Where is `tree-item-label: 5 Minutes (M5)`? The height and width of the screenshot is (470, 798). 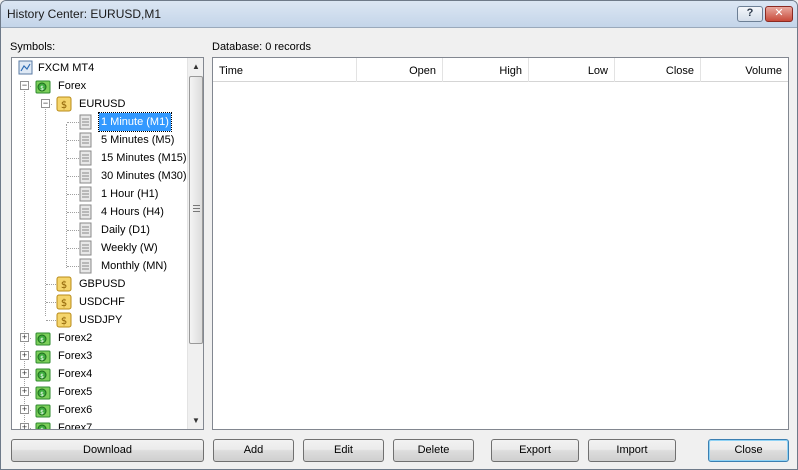 tree-item-label: 5 Minutes (M5) is located at coordinates (138, 140).